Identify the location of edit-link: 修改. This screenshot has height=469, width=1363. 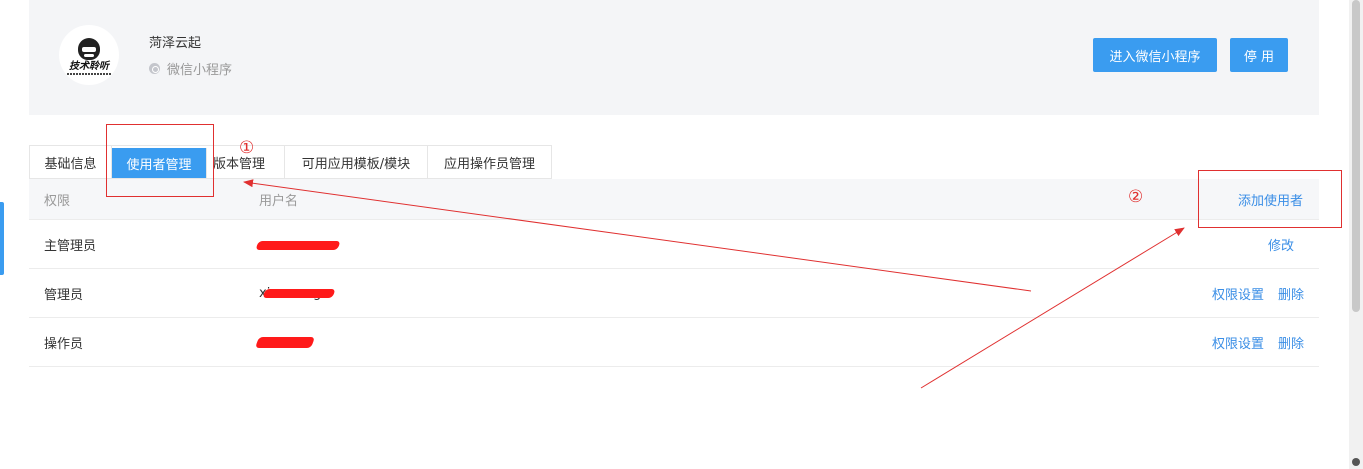
(1281, 244).